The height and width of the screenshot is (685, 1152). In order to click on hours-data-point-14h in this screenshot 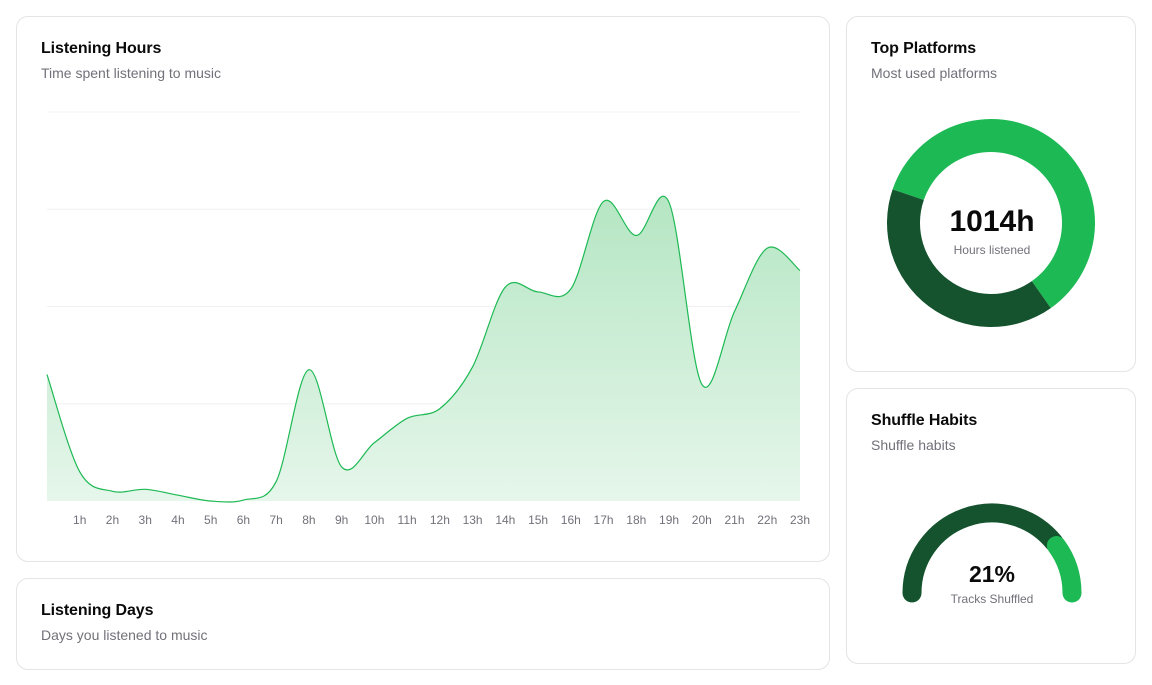, I will do `click(505, 287)`.